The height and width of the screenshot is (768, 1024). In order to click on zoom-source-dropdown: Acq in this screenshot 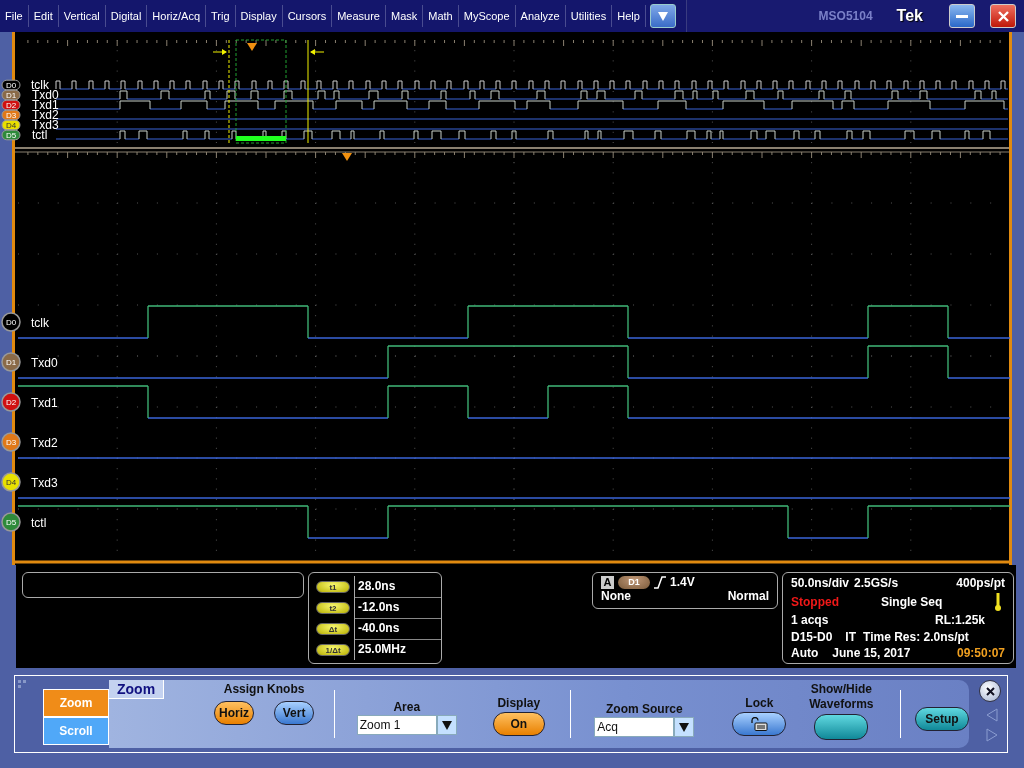, I will do `click(634, 727)`.